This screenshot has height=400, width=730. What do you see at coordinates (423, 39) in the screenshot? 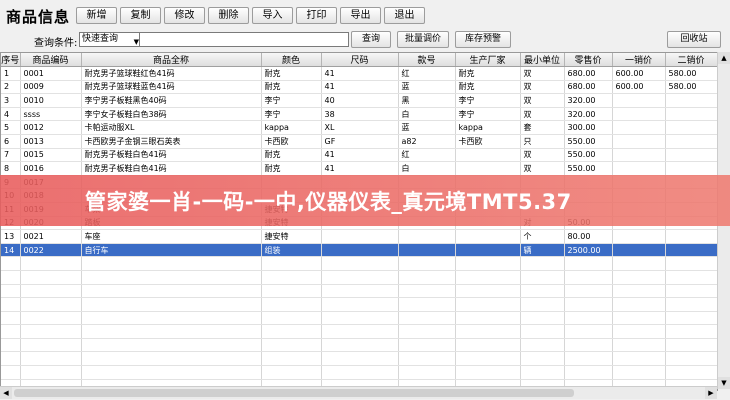
I see `batch-price-button: 批量调价` at bounding box center [423, 39].